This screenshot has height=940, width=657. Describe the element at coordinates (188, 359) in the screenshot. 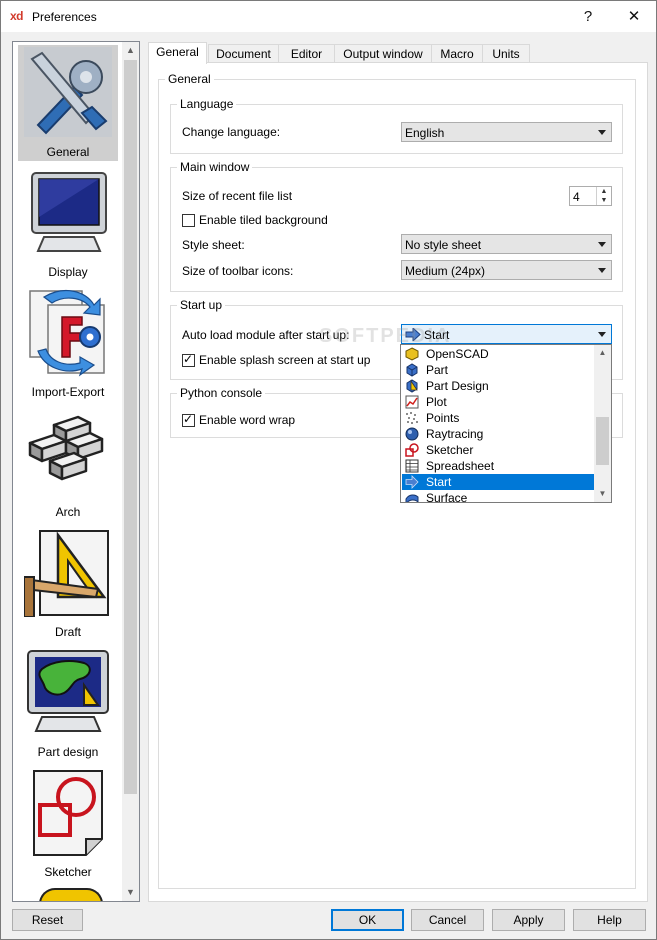

I see `splash-screen-checkbox` at that location.